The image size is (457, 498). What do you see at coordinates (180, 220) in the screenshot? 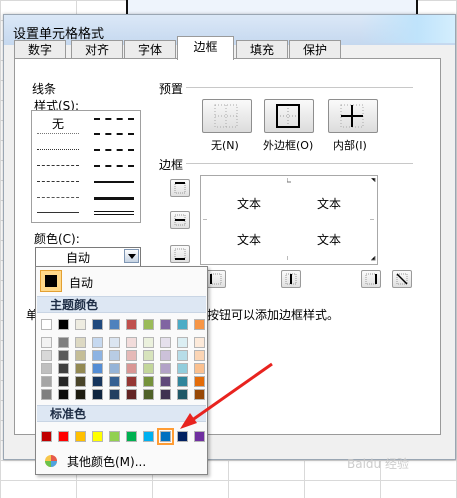
I see `border-middle-h-button` at bounding box center [180, 220].